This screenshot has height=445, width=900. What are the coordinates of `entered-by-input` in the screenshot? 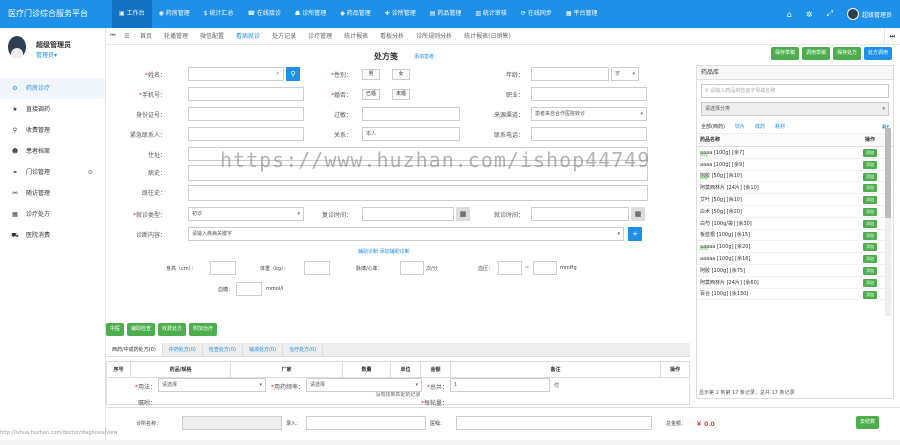 It's located at (366, 423).